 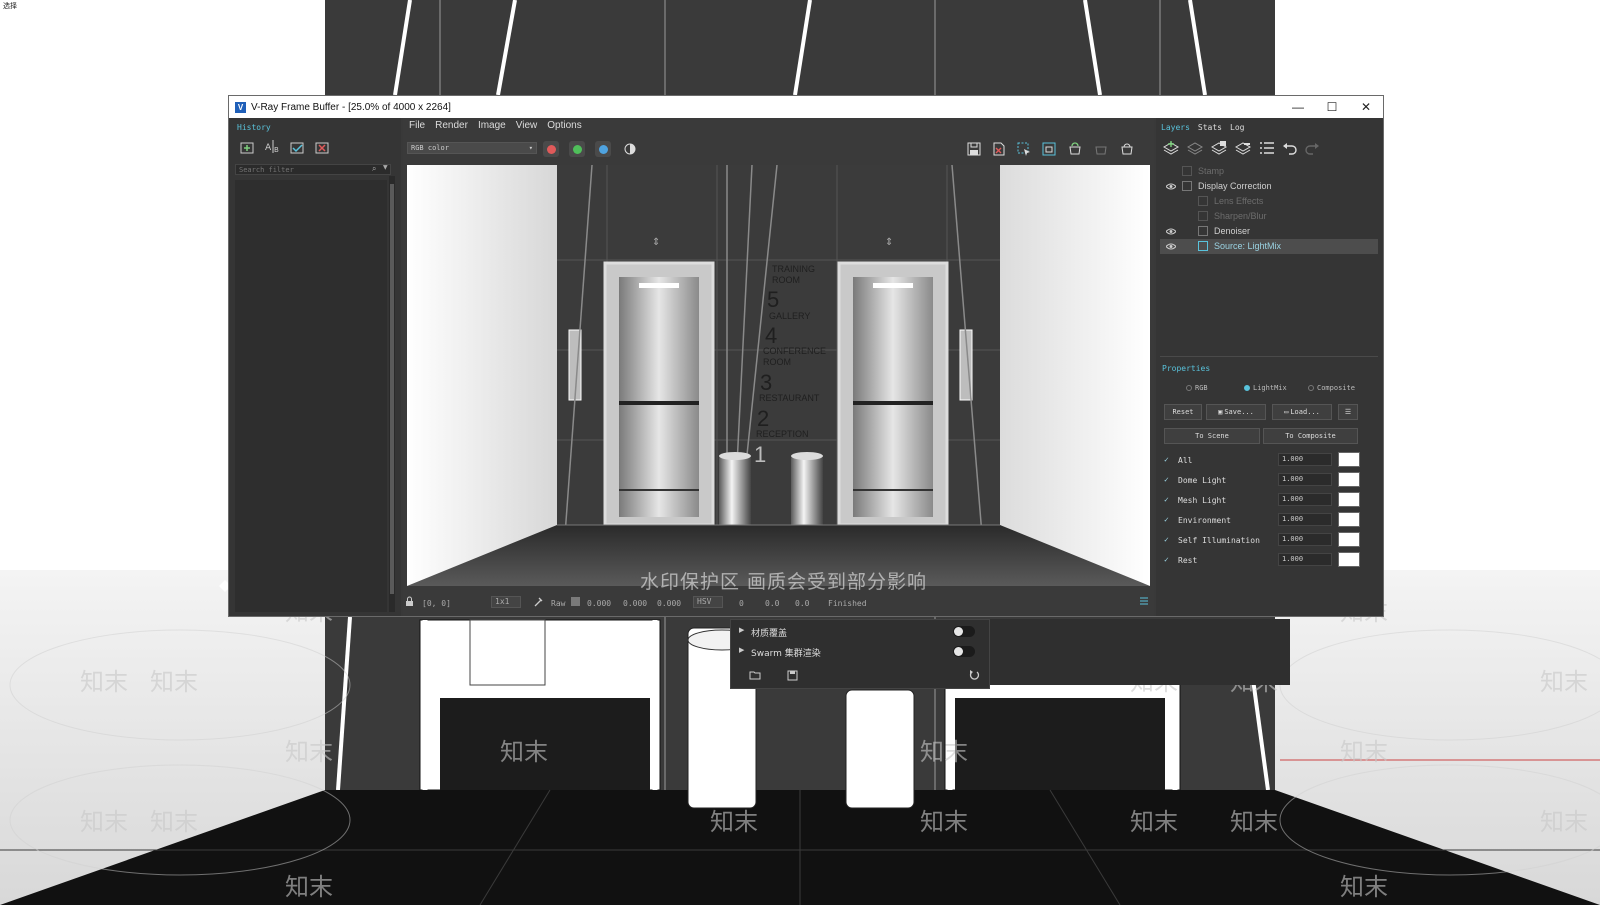 What do you see at coordinates (974, 149) in the screenshot?
I see `save-image-icon` at bounding box center [974, 149].